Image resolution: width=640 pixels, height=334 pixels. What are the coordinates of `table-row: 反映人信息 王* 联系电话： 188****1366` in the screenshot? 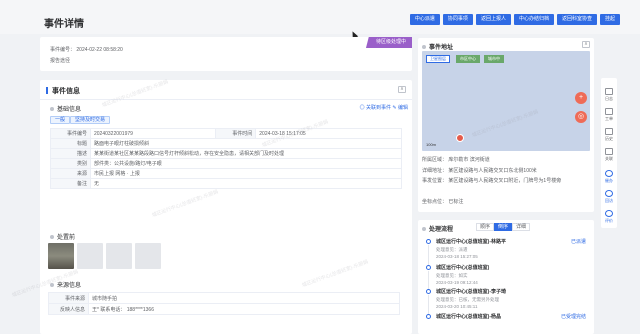 It's located at (224, 309).